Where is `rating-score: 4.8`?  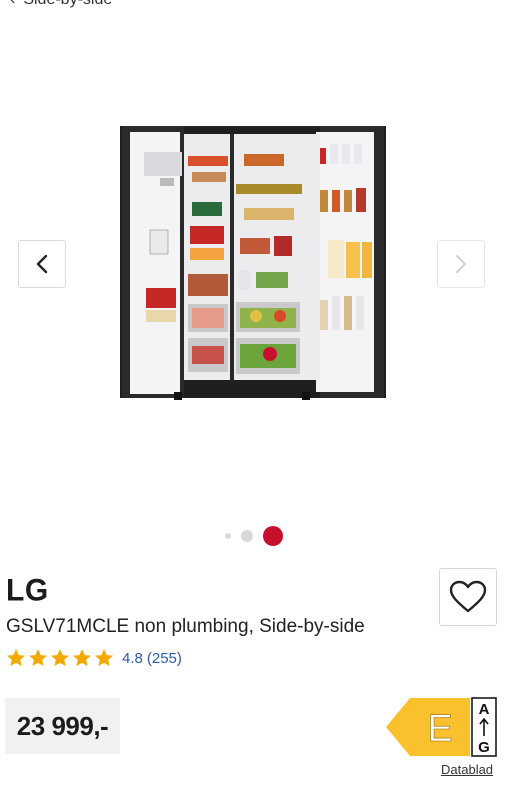
rating-score: 4.8 is located at coordinates (132, 658).